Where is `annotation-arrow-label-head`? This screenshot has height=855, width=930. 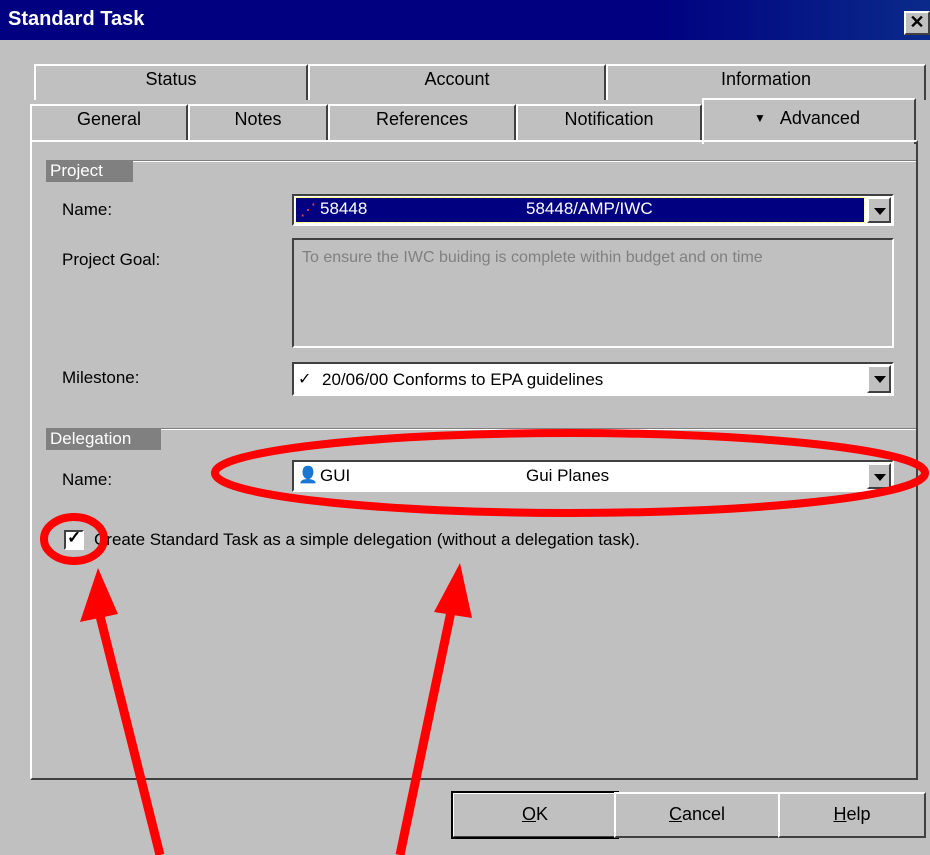 annotation-arrow-label-head is located at coordinates (453, 590).